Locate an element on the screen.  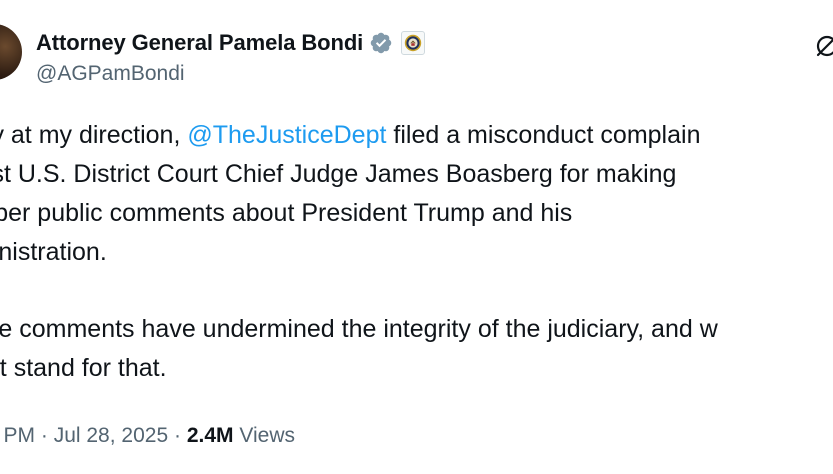
author-name-row: Attorney General Pamela Bondi is located at coordinates (231, 43).